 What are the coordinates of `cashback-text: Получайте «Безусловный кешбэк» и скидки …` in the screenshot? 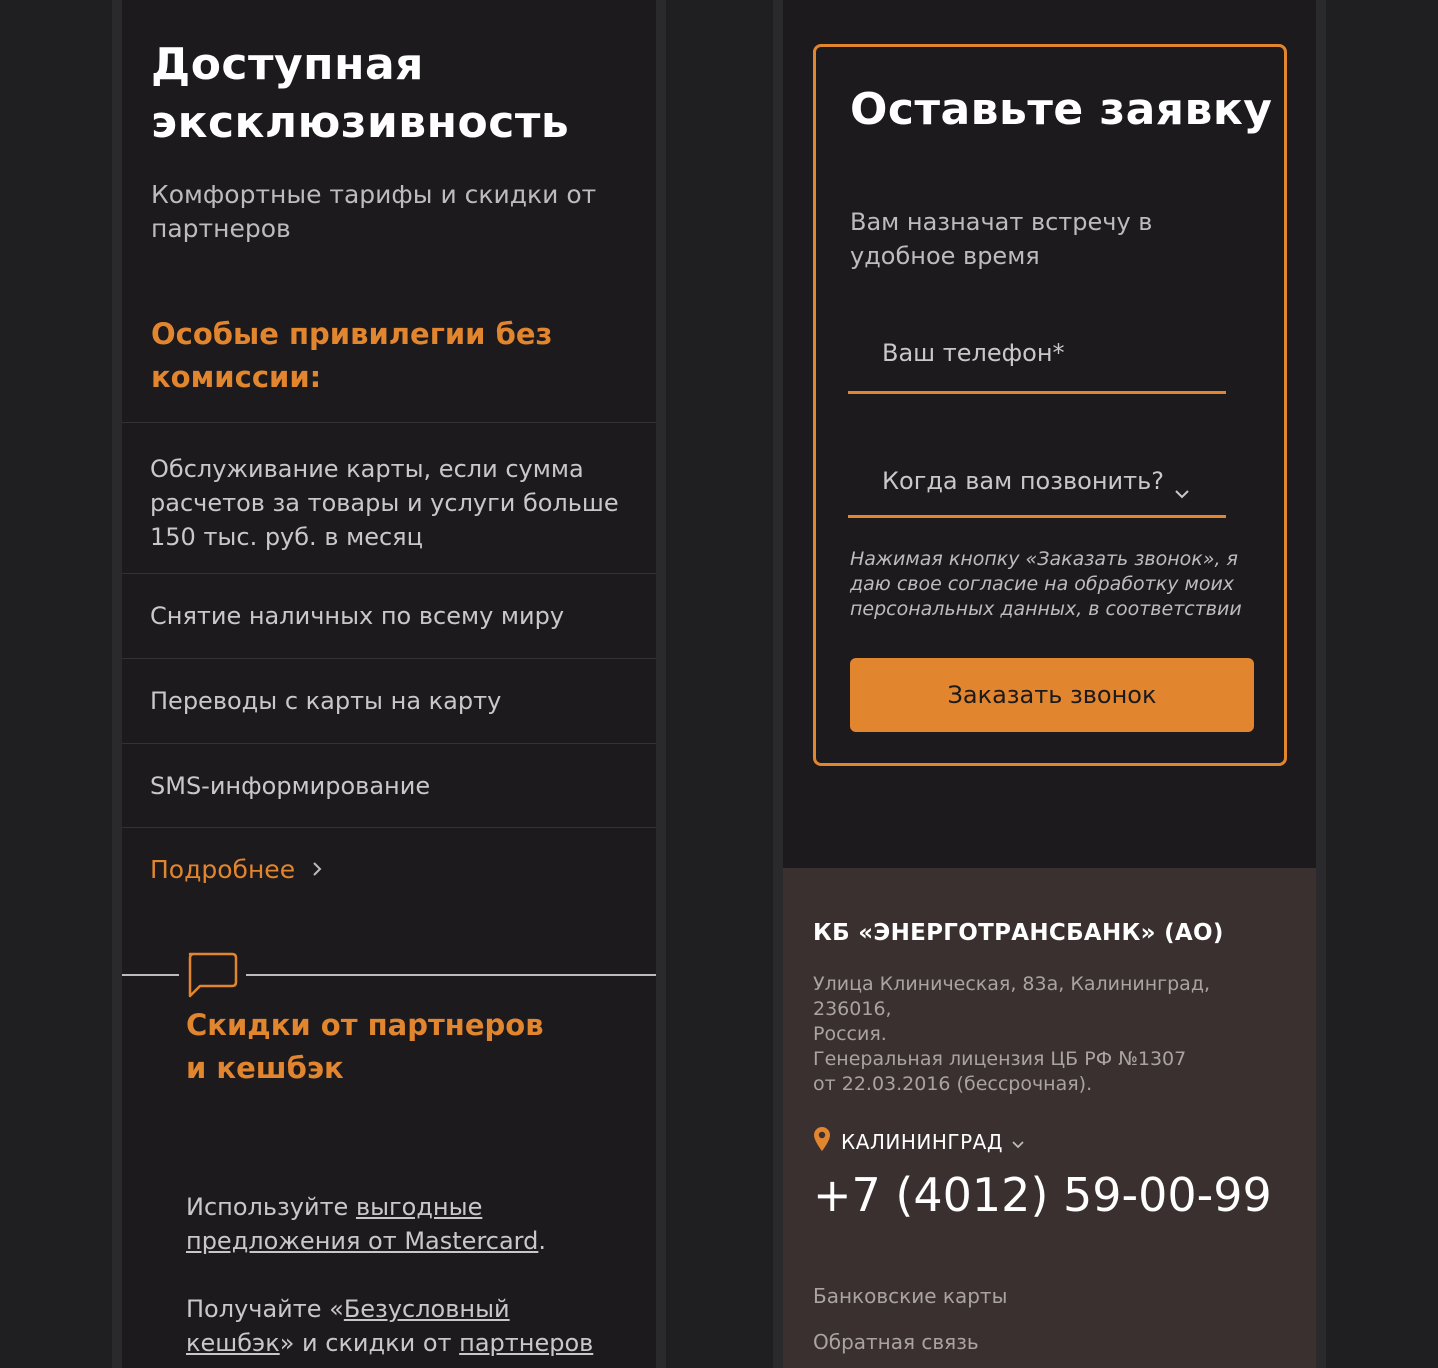 It's located at (396, 1326).